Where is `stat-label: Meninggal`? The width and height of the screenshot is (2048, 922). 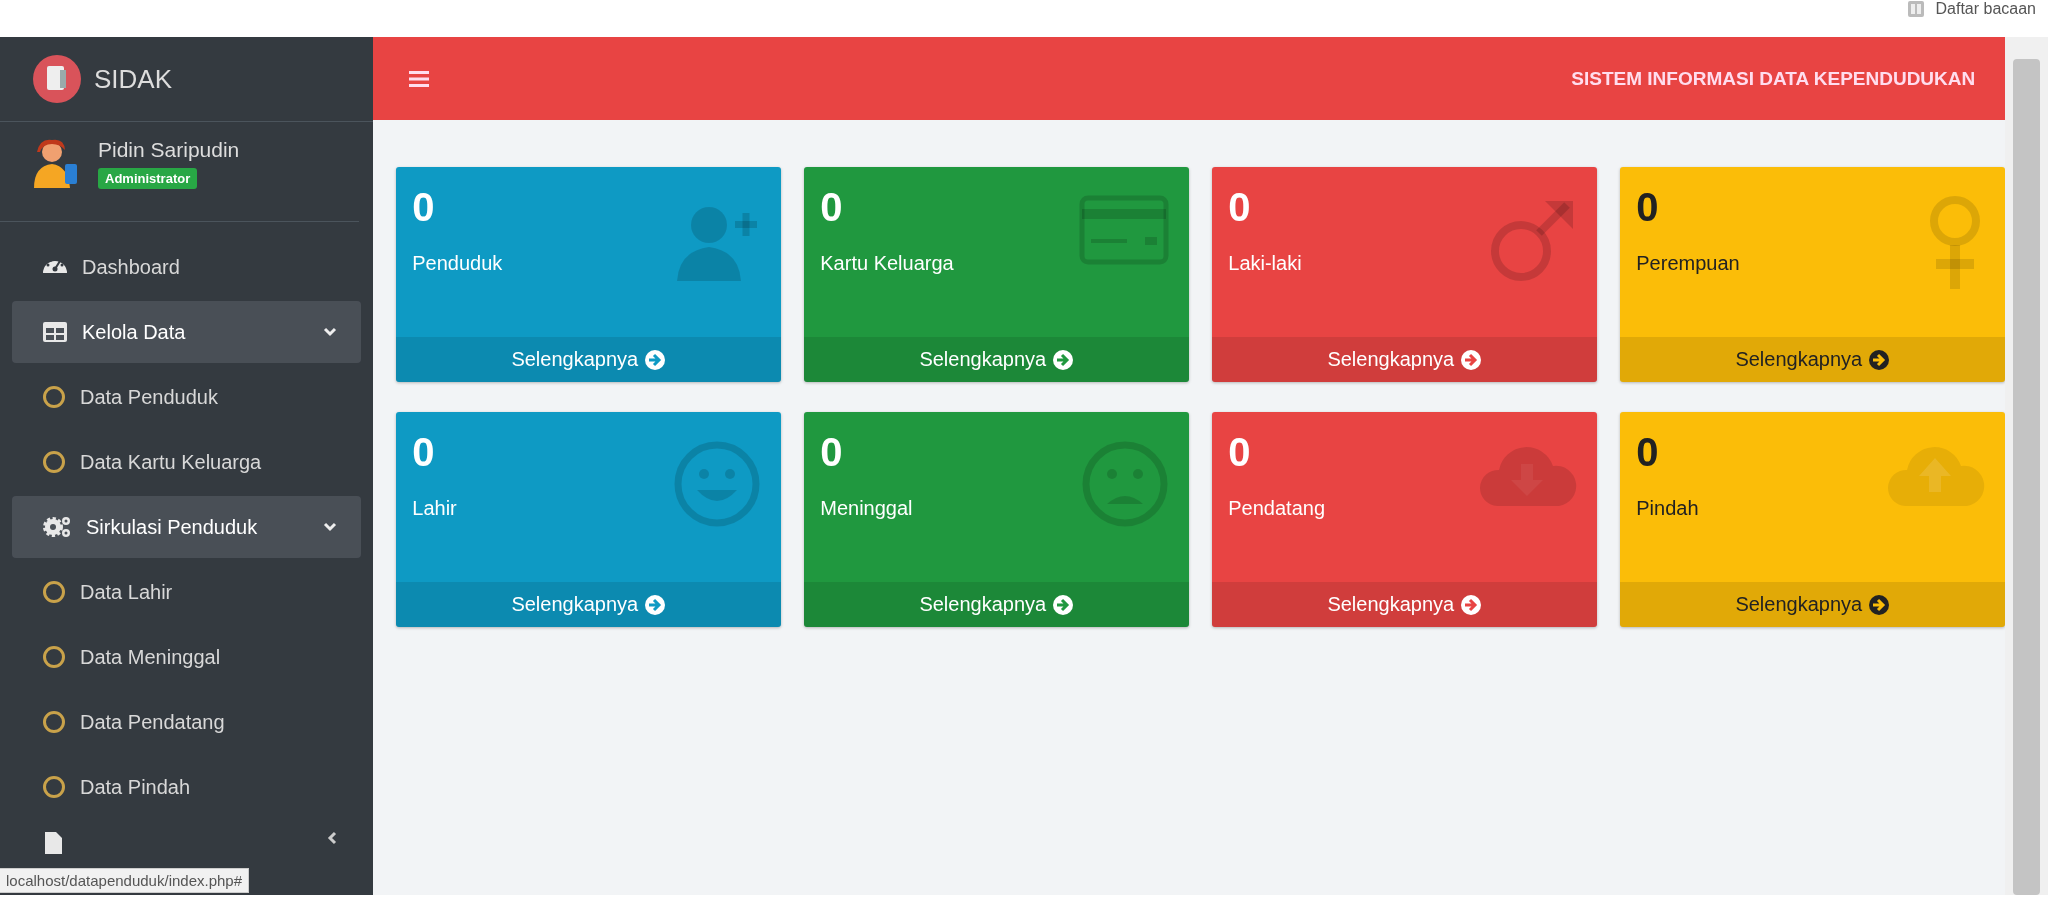
stat-label: Meninggal is located at coordinates (866, 508).